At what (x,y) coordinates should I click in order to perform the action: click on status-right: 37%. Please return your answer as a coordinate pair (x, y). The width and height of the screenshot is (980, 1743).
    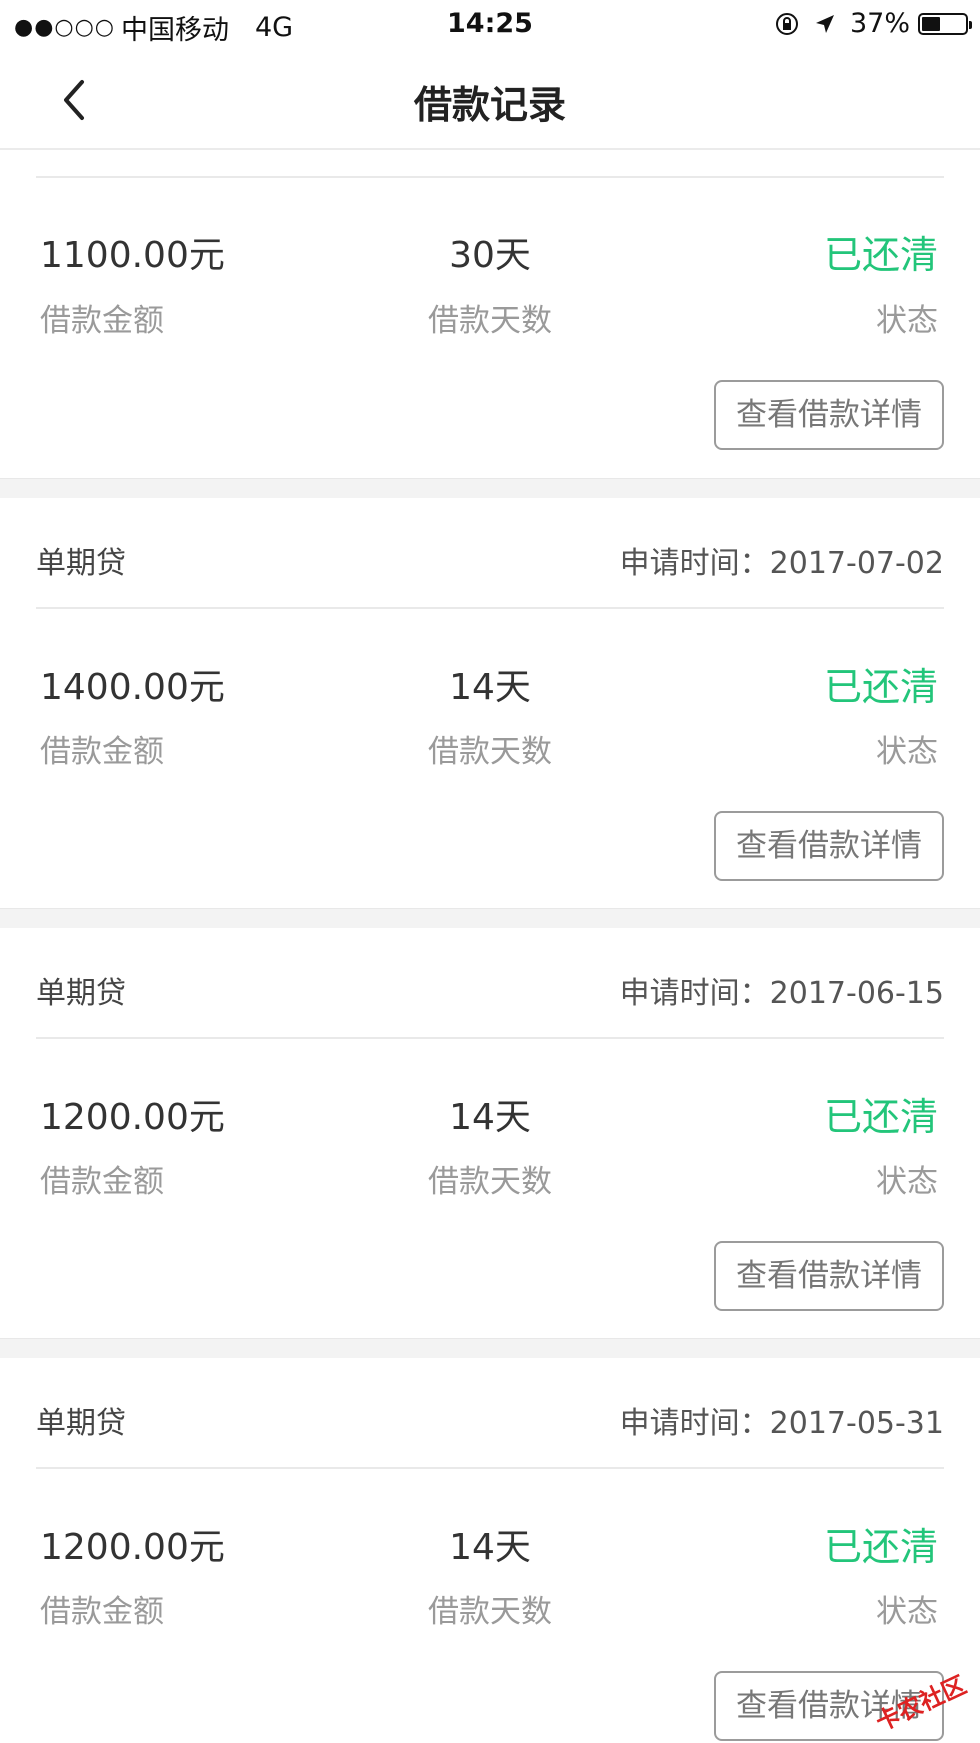
    Looking at the image, I should click on (873, 23).